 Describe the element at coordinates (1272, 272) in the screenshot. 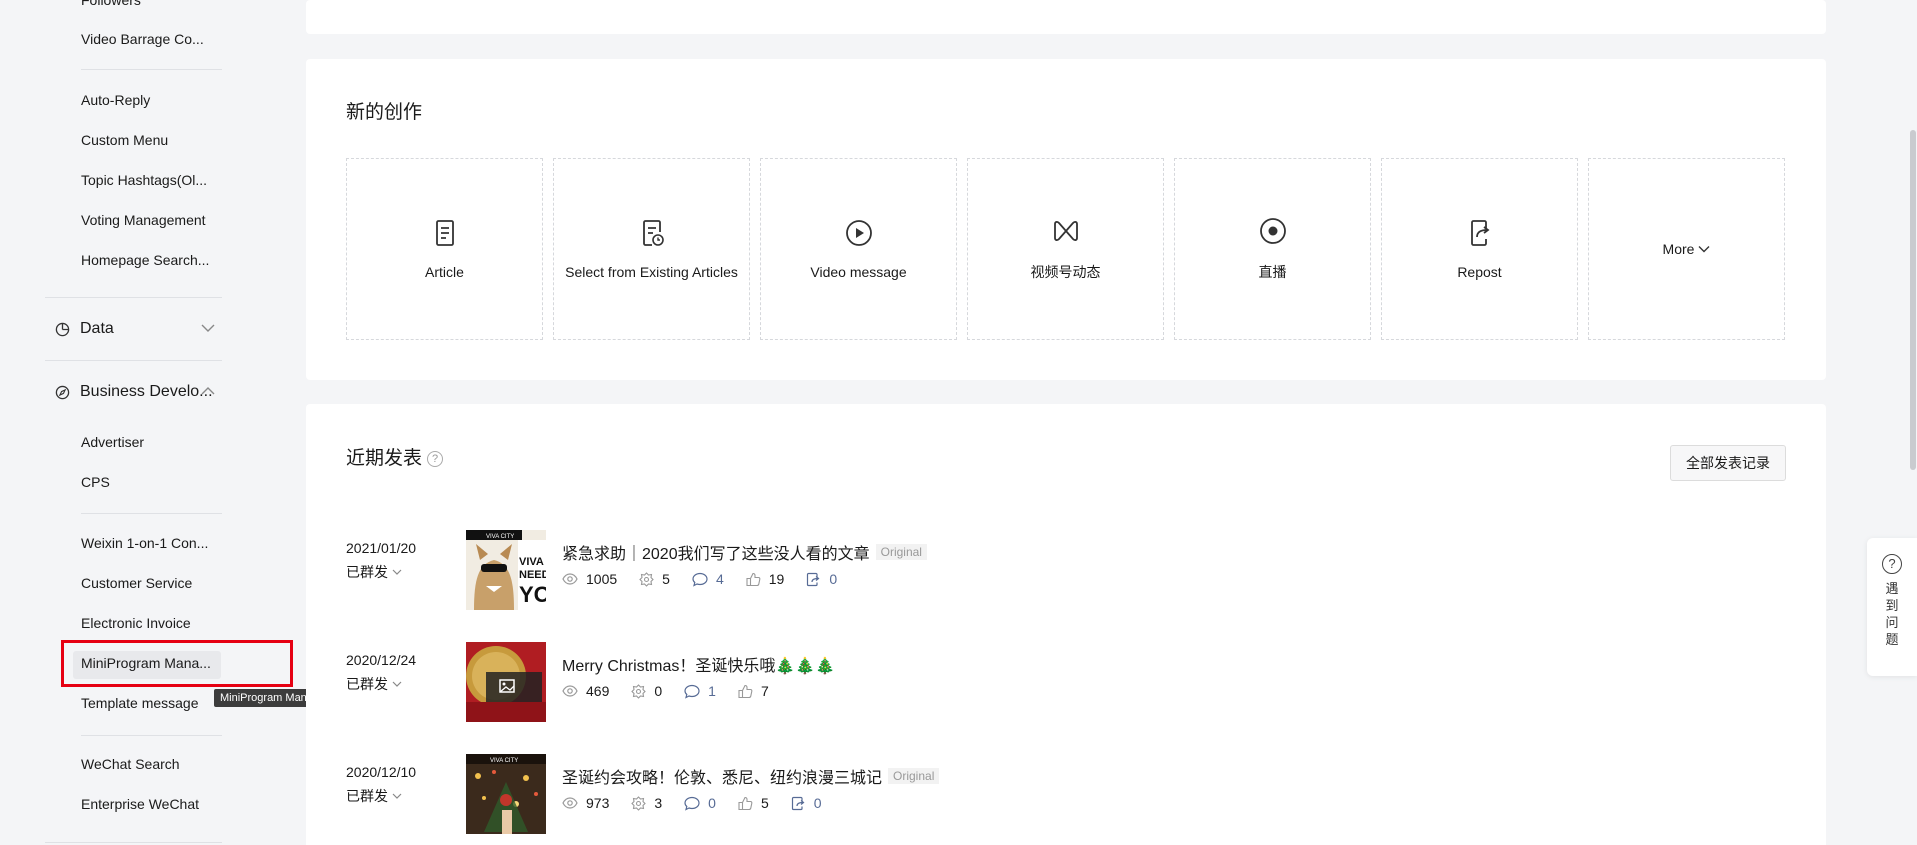

I see `tile-label: 直播` at that location.